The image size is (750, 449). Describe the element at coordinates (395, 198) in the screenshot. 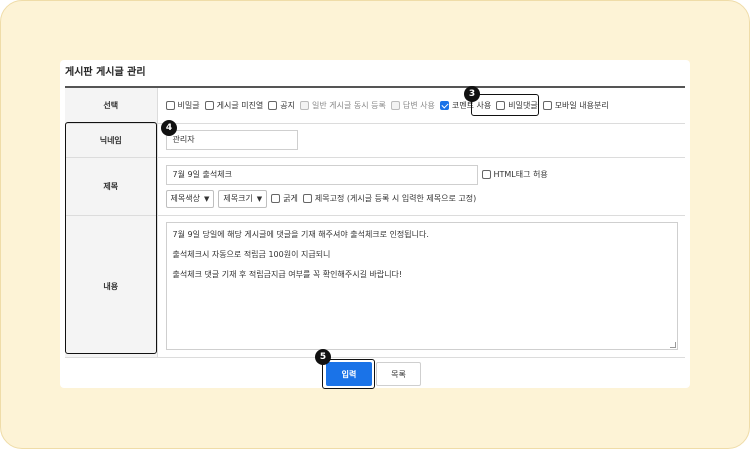

I see `fixed-title-label: 제목고정 (게시글 등록 시 입력한 제목으로 고정)` at that location.